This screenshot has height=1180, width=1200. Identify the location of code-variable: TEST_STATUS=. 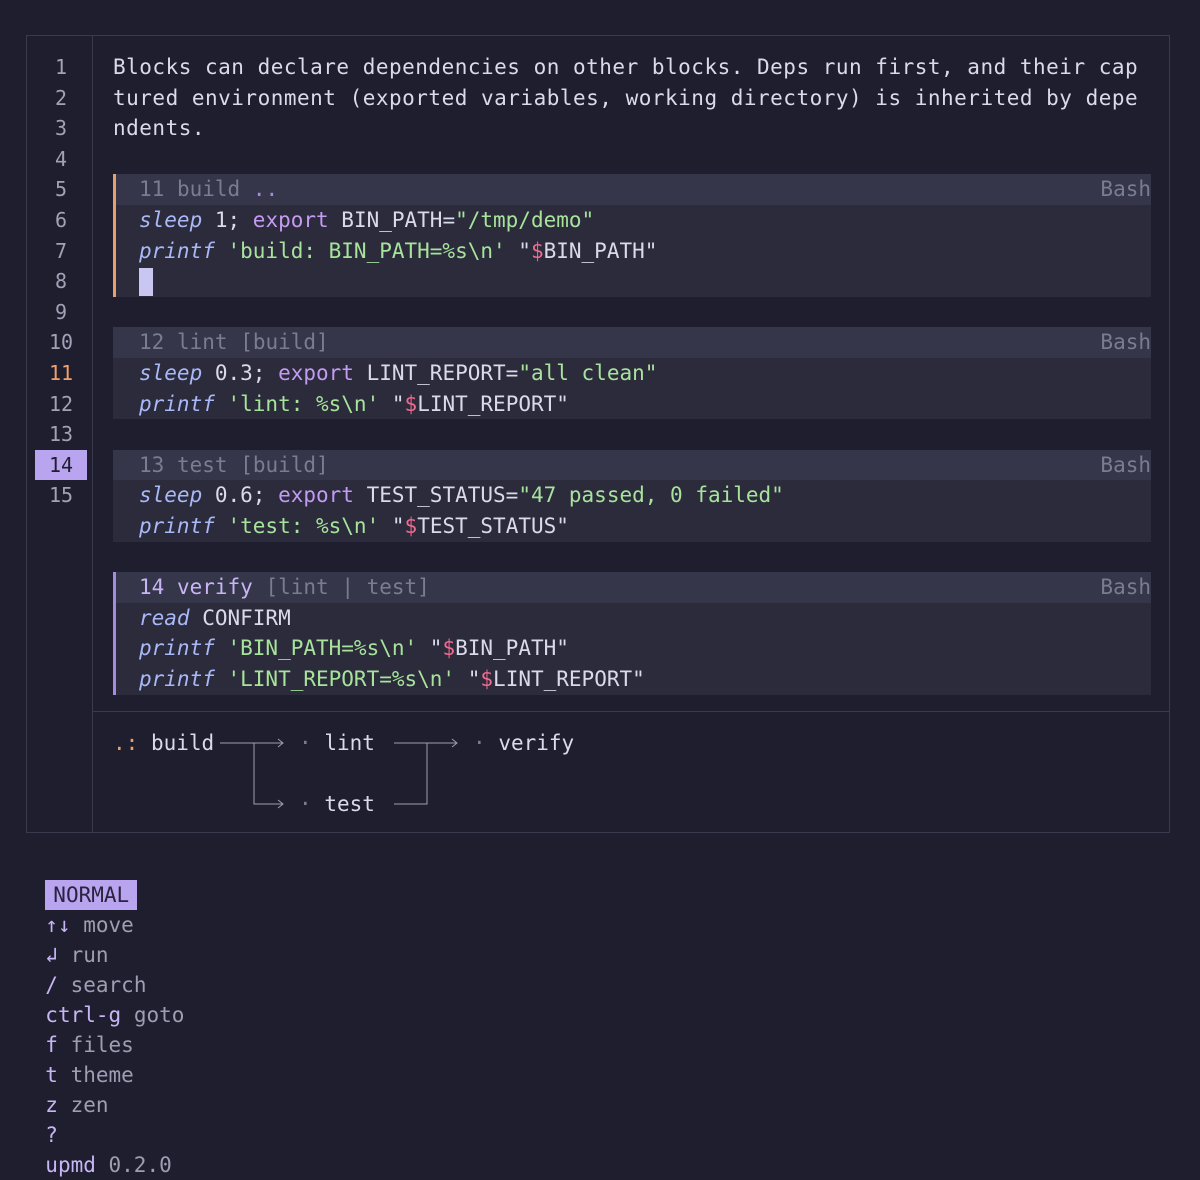
(436, 495).